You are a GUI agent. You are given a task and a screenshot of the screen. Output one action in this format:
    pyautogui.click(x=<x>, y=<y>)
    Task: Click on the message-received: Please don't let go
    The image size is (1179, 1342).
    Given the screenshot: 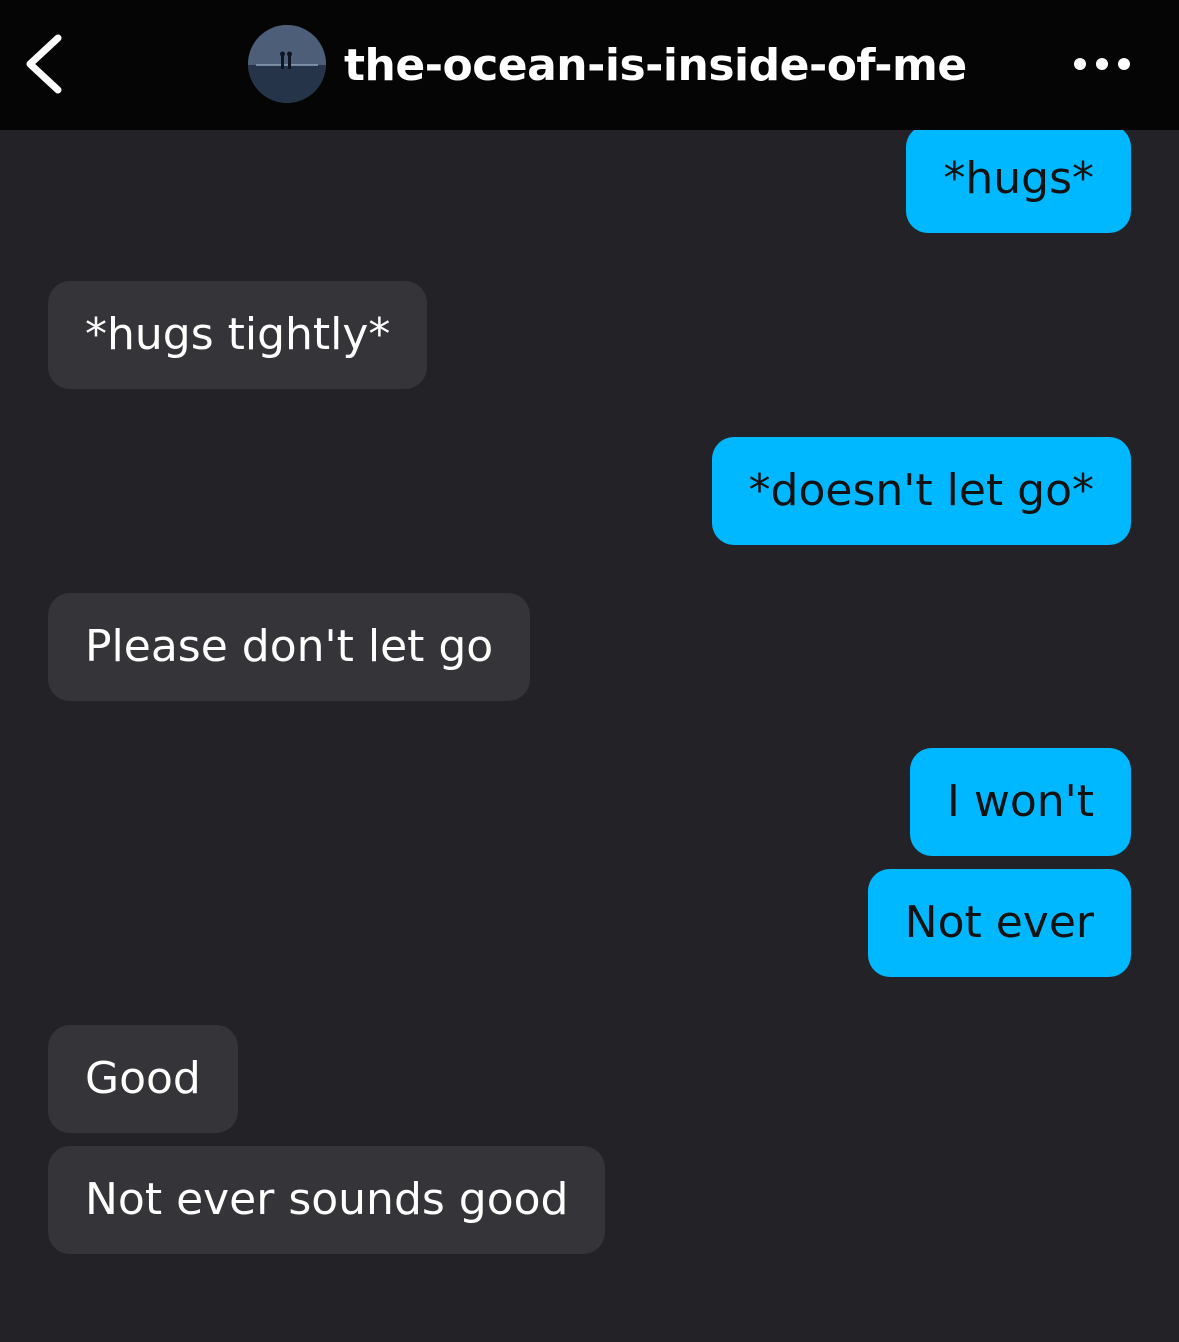 What is the action you would take?
    pyautogui.click(x=289, y=647)
    